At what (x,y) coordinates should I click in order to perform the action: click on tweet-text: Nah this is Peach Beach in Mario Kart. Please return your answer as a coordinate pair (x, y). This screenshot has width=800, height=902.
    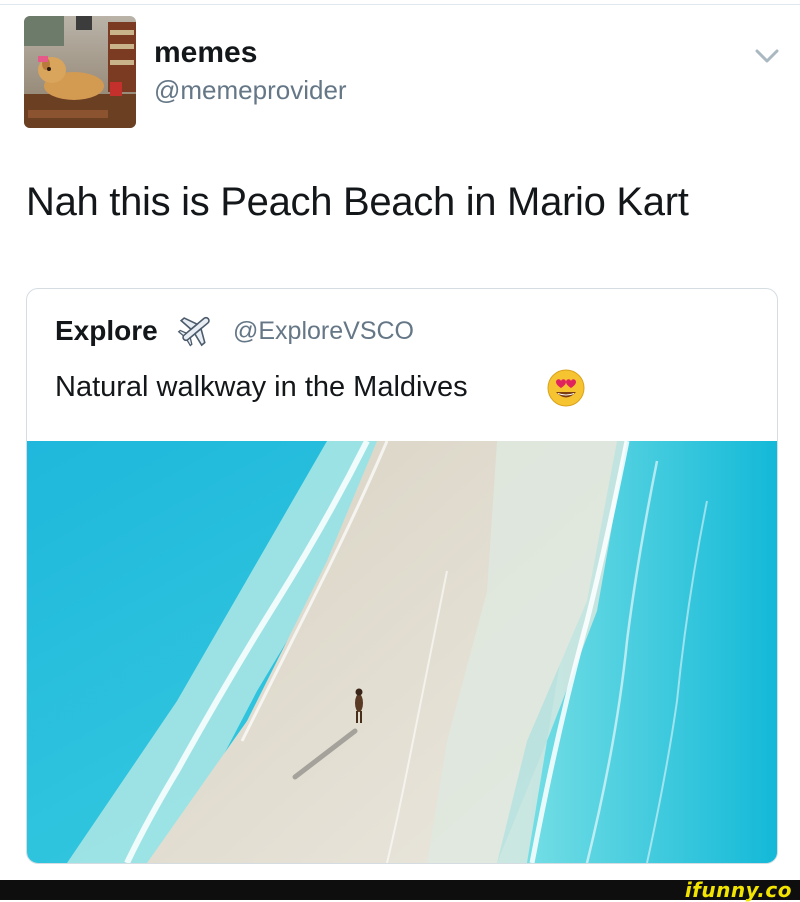
    Looking at the image, I should click on (357, 202).